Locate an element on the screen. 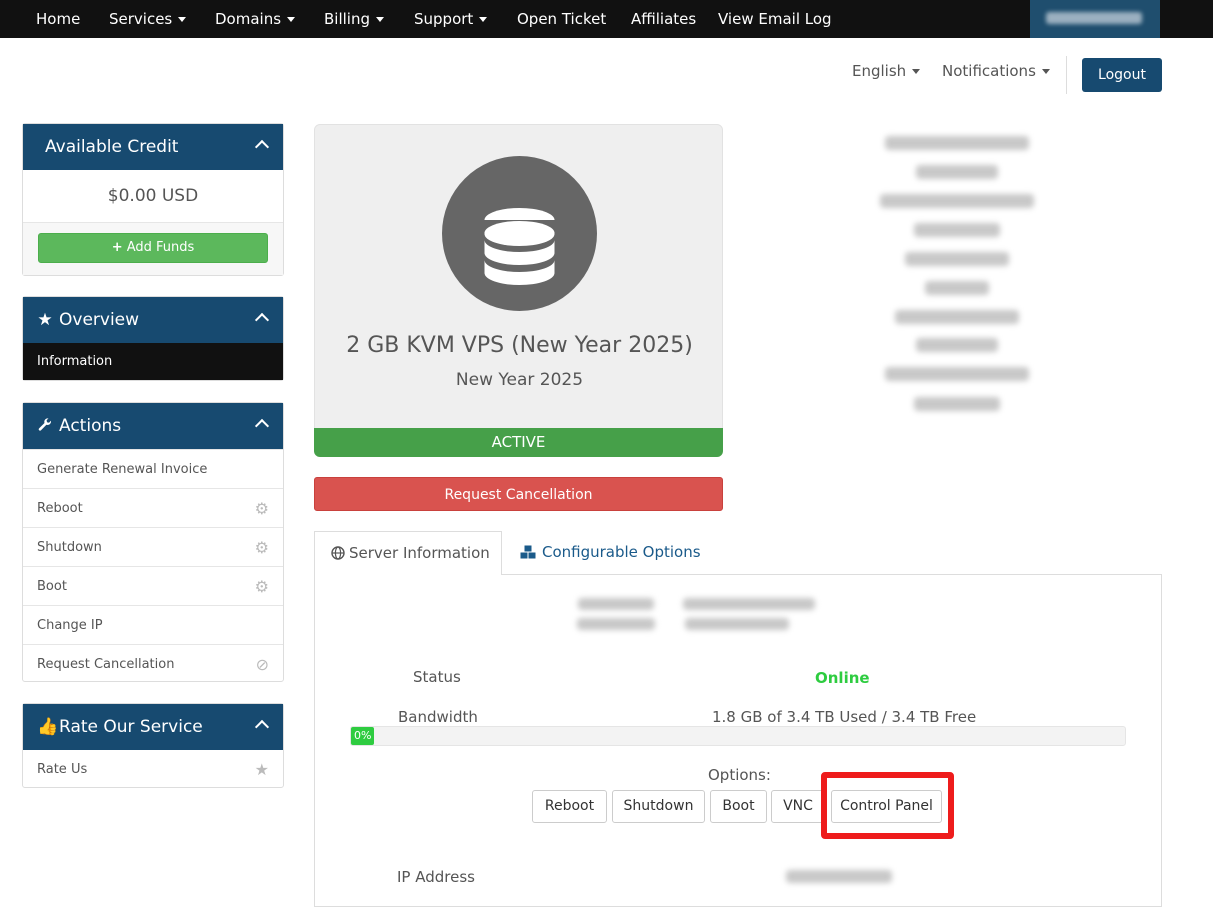  ban-icon: ⊘ is located at coordinates (262, 664).